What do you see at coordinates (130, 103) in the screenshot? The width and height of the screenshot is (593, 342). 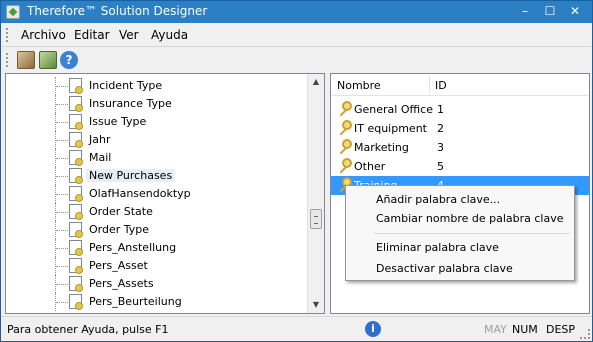 I see `tree-item-label: Insurance Type` at bounding box center [130, 103].